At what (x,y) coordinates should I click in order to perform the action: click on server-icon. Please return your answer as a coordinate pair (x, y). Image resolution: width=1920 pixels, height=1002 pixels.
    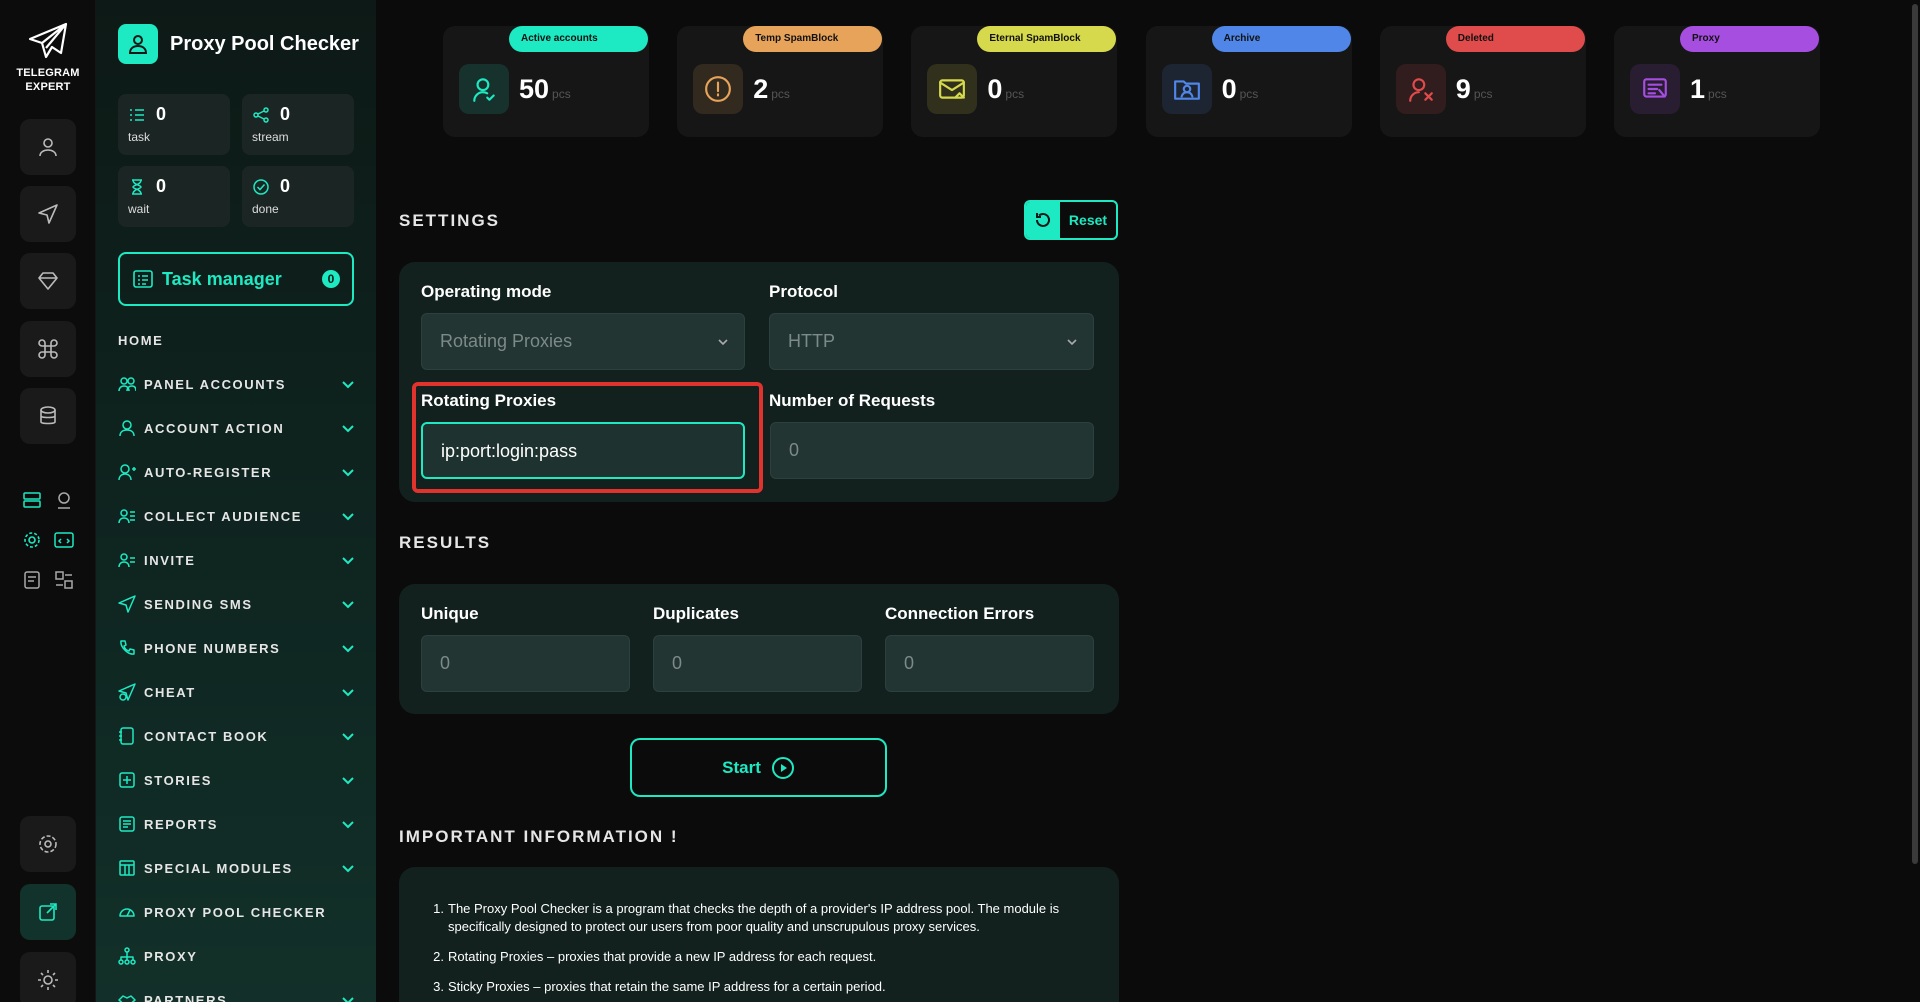
    Looking at the image, I should click on (32, 500).